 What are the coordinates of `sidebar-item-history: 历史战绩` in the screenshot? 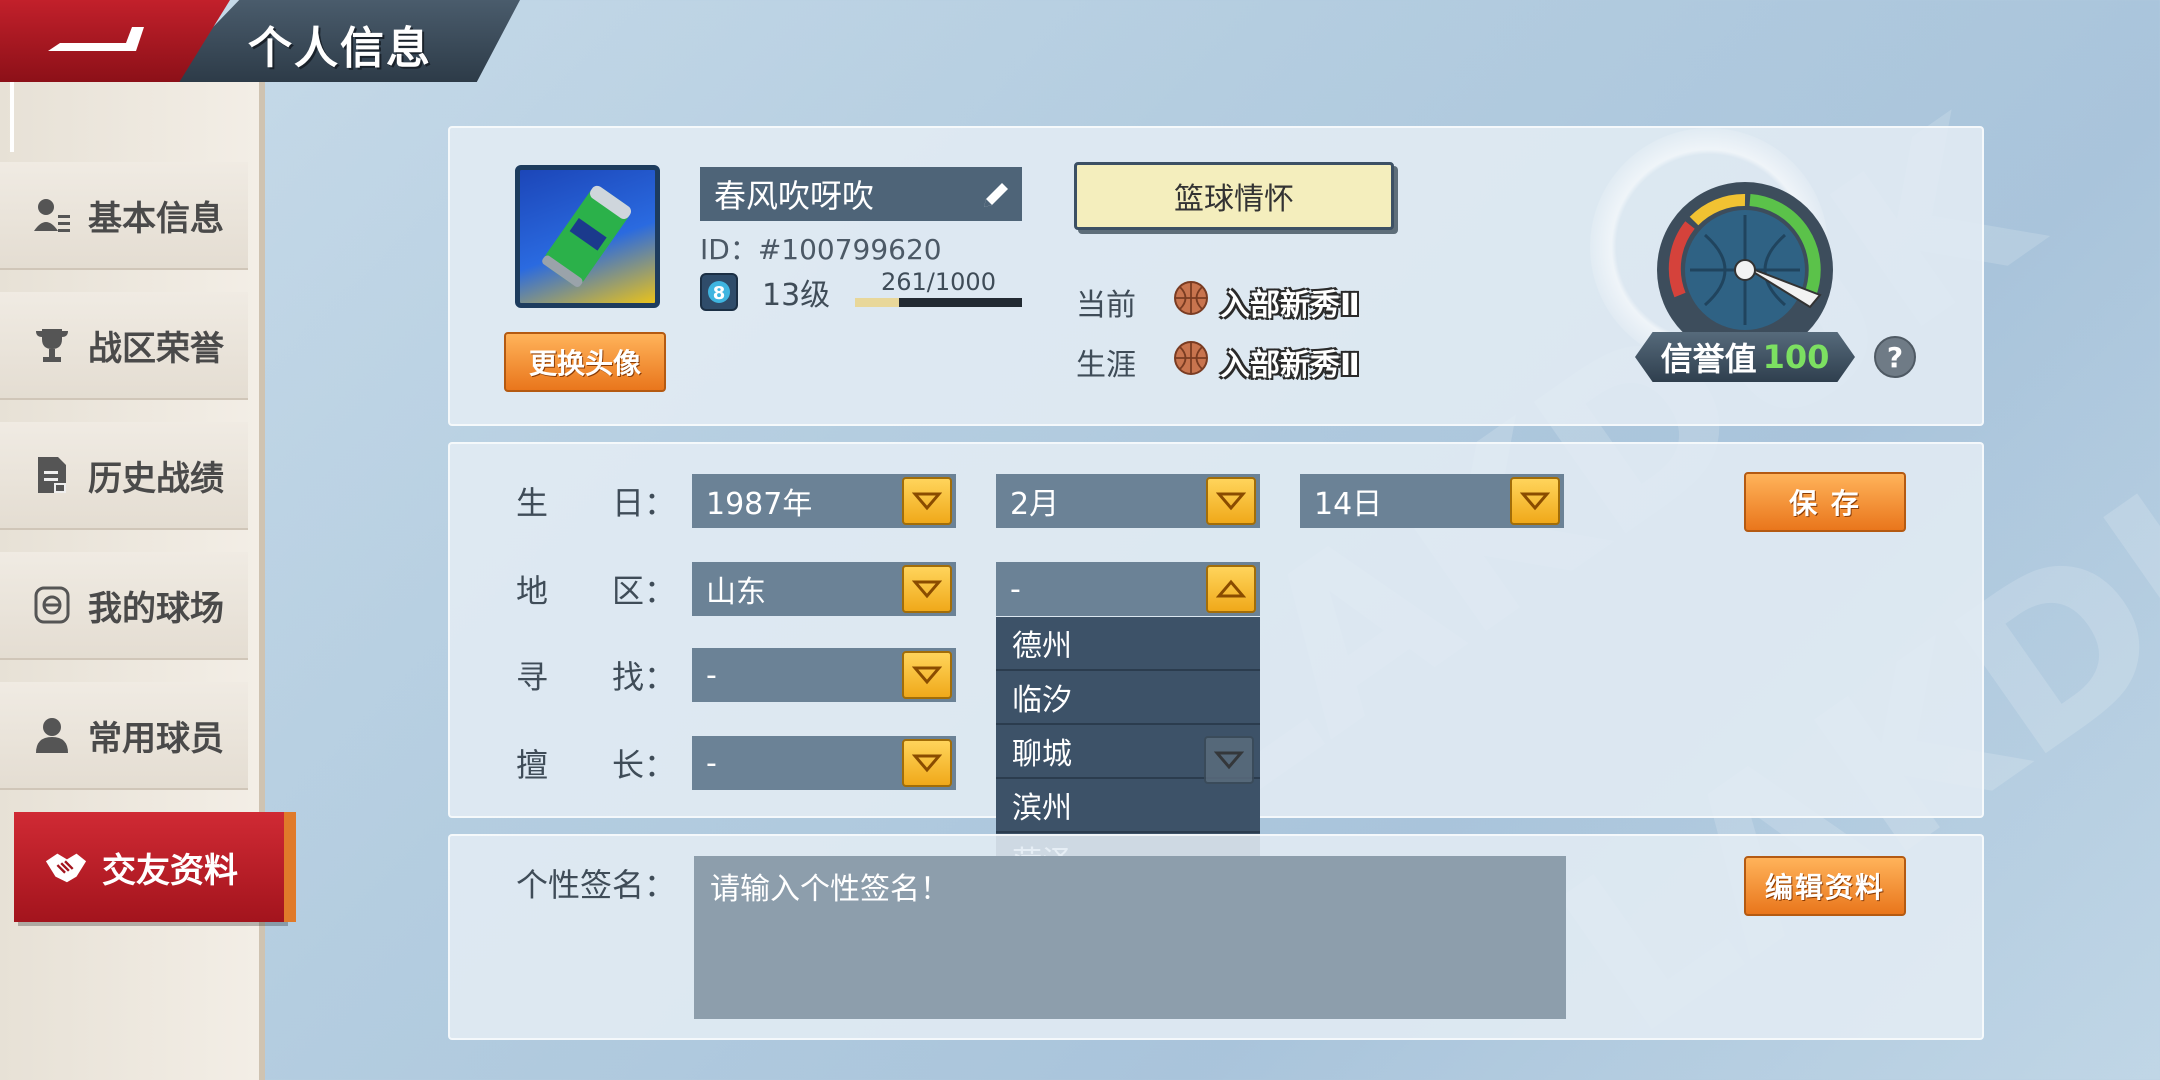 It's located at (124, 476).